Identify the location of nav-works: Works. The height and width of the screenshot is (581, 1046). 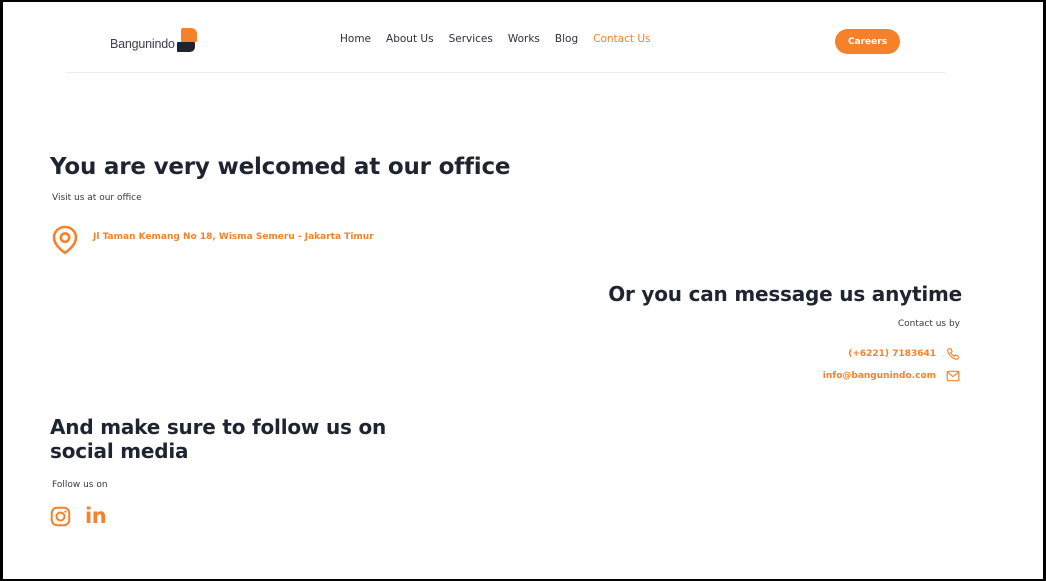
(524, 39).